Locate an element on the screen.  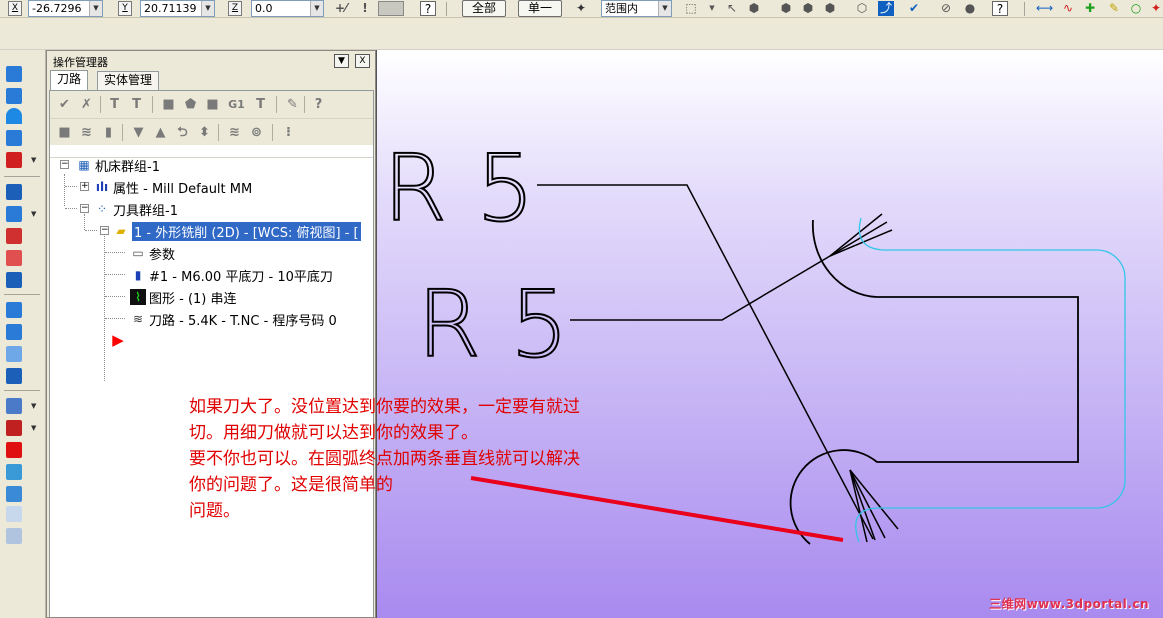
circle-icon: ● is located at coordinates (970, 8).